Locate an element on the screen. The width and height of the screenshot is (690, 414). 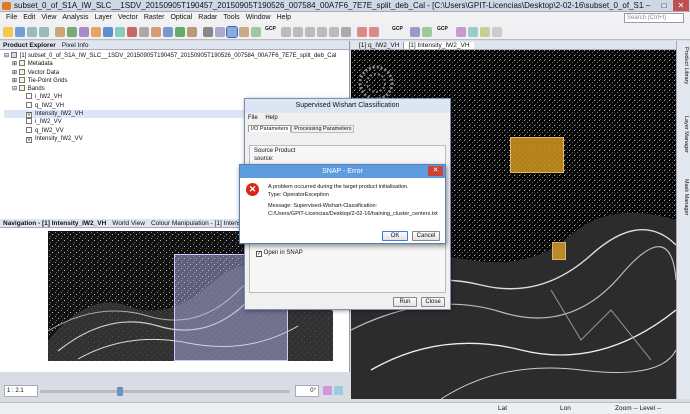
mask-manager-tab: Mask Manager is located at coordinates (684, 197).